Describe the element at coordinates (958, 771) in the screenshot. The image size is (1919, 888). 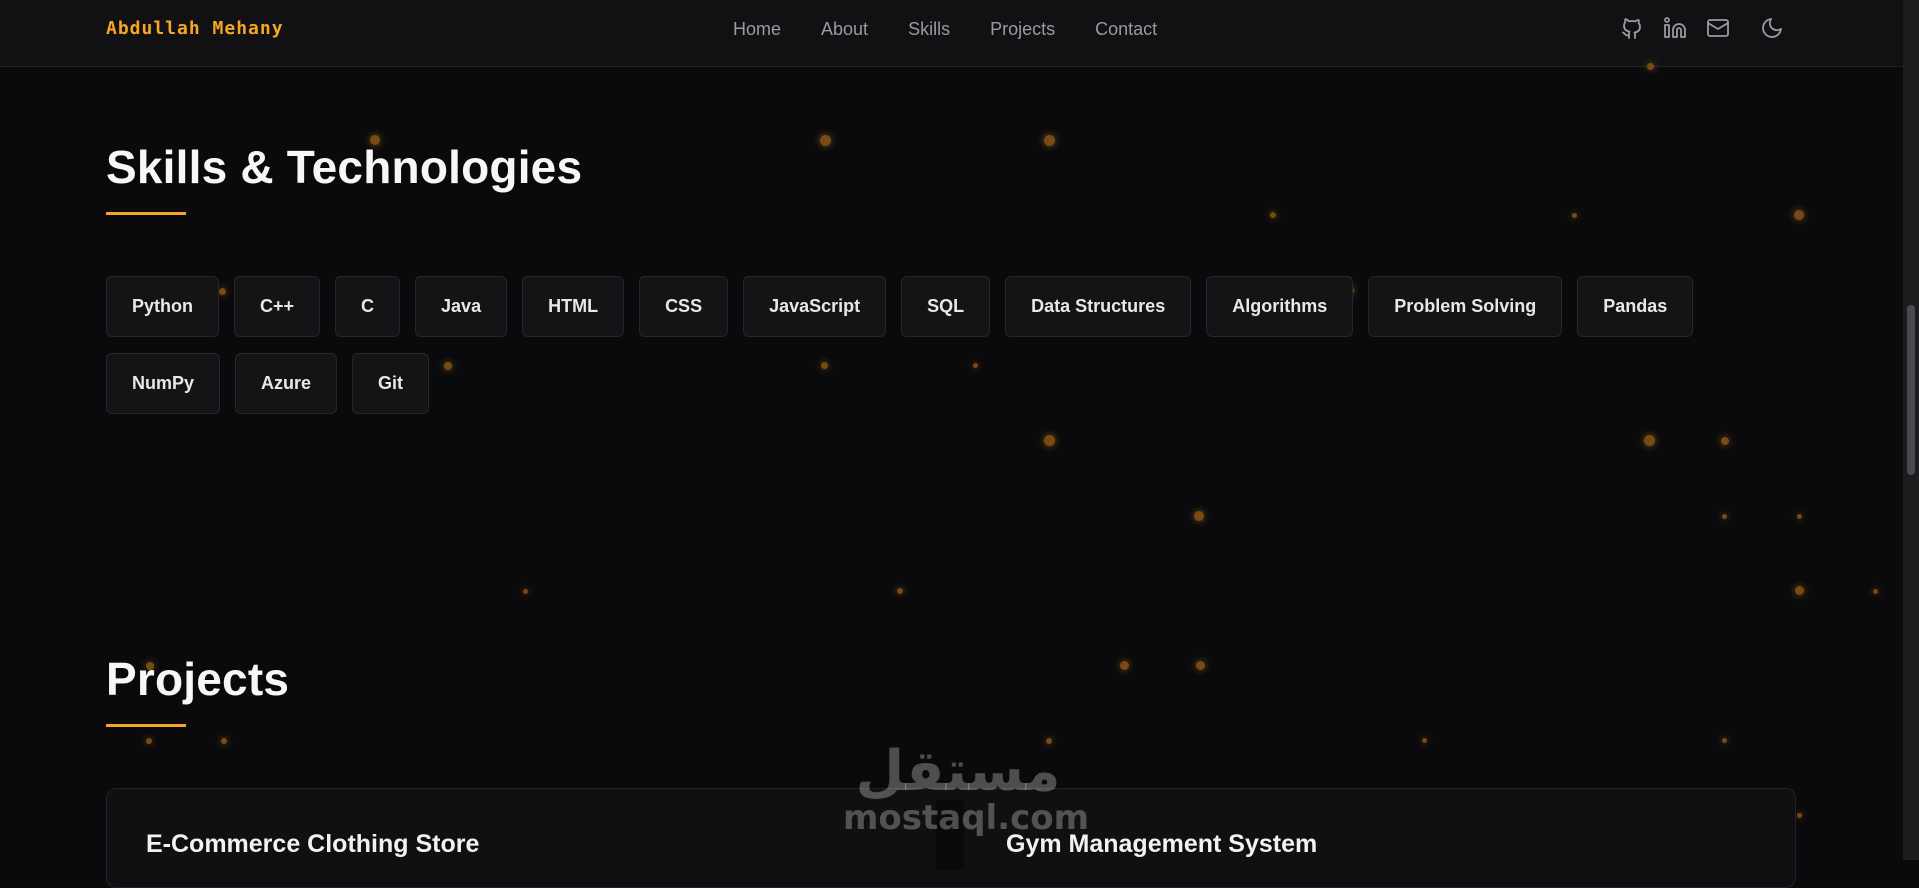
I see `watermark-arabic-text: مستقل` at that location.